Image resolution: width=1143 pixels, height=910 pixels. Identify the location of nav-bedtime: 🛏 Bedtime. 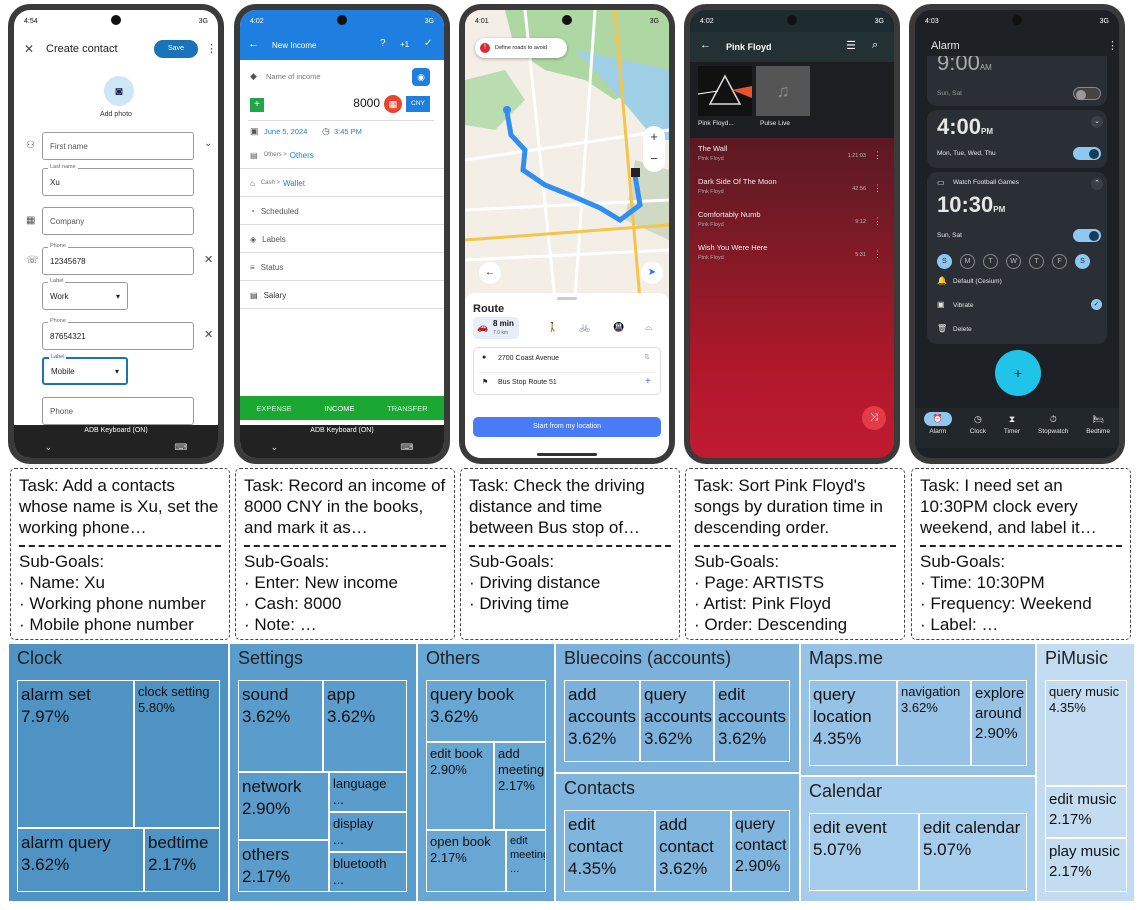
(1098, 428).